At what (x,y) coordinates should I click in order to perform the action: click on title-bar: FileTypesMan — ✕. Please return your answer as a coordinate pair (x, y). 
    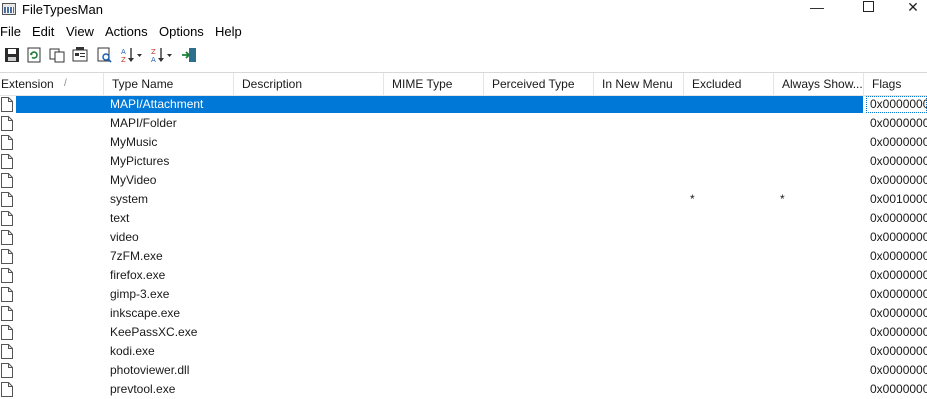
    Looking at the image, I should click on (463, 11).